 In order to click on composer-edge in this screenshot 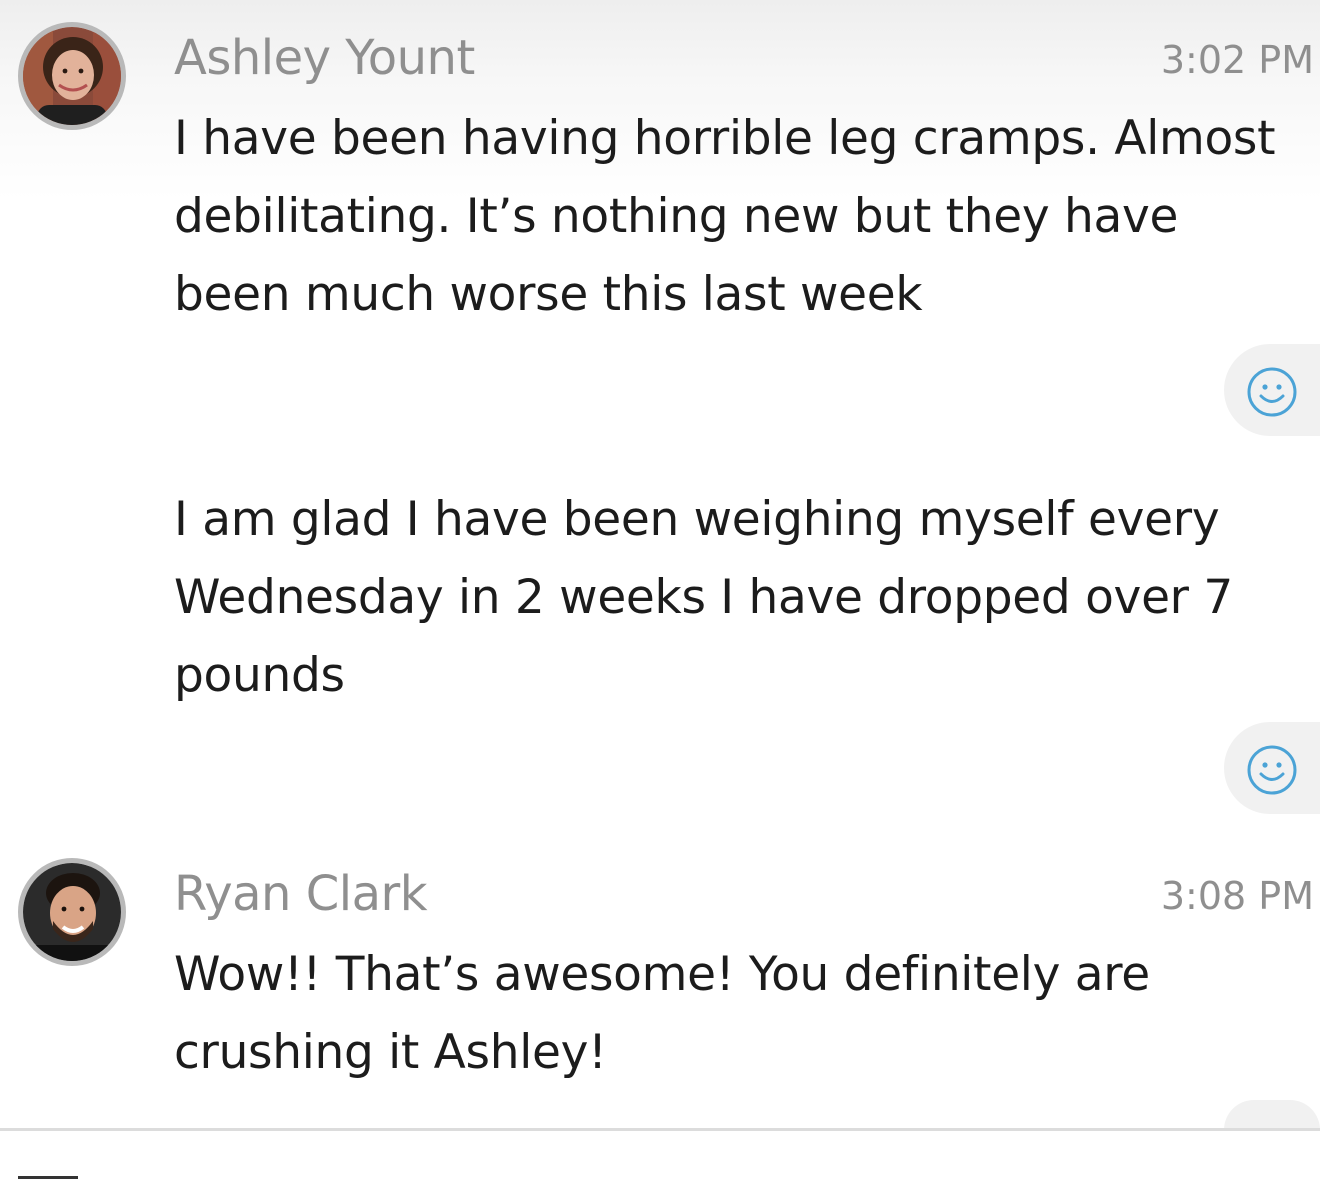, I will do `click(48, 1177)`.